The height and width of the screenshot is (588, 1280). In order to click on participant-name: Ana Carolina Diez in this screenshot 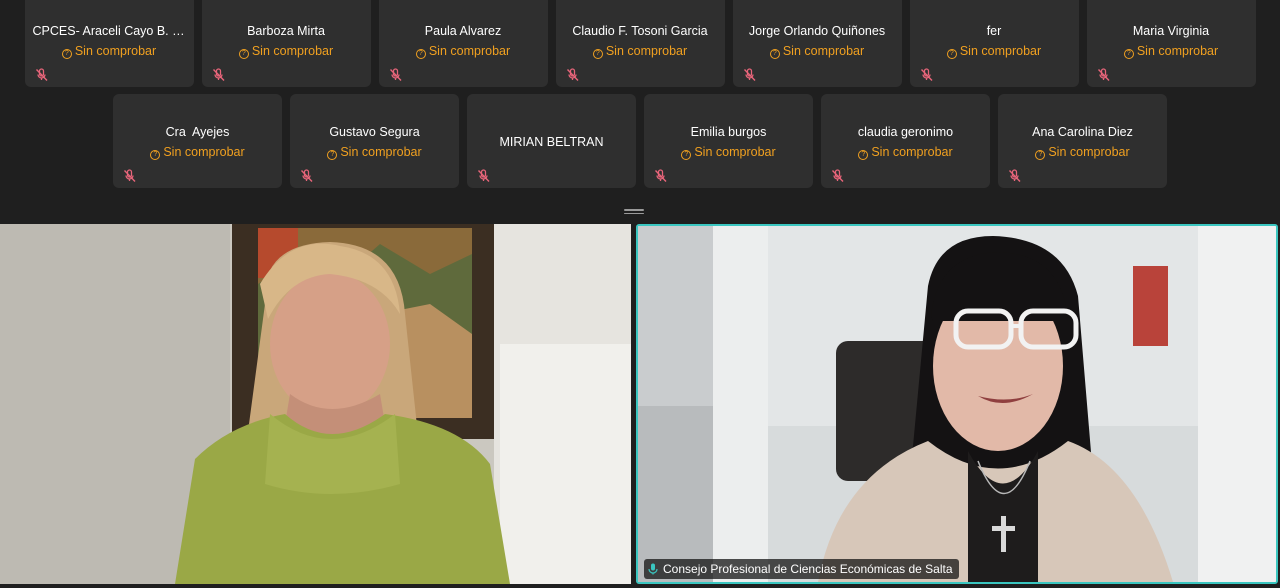, I will do `click(1082, 132)`.